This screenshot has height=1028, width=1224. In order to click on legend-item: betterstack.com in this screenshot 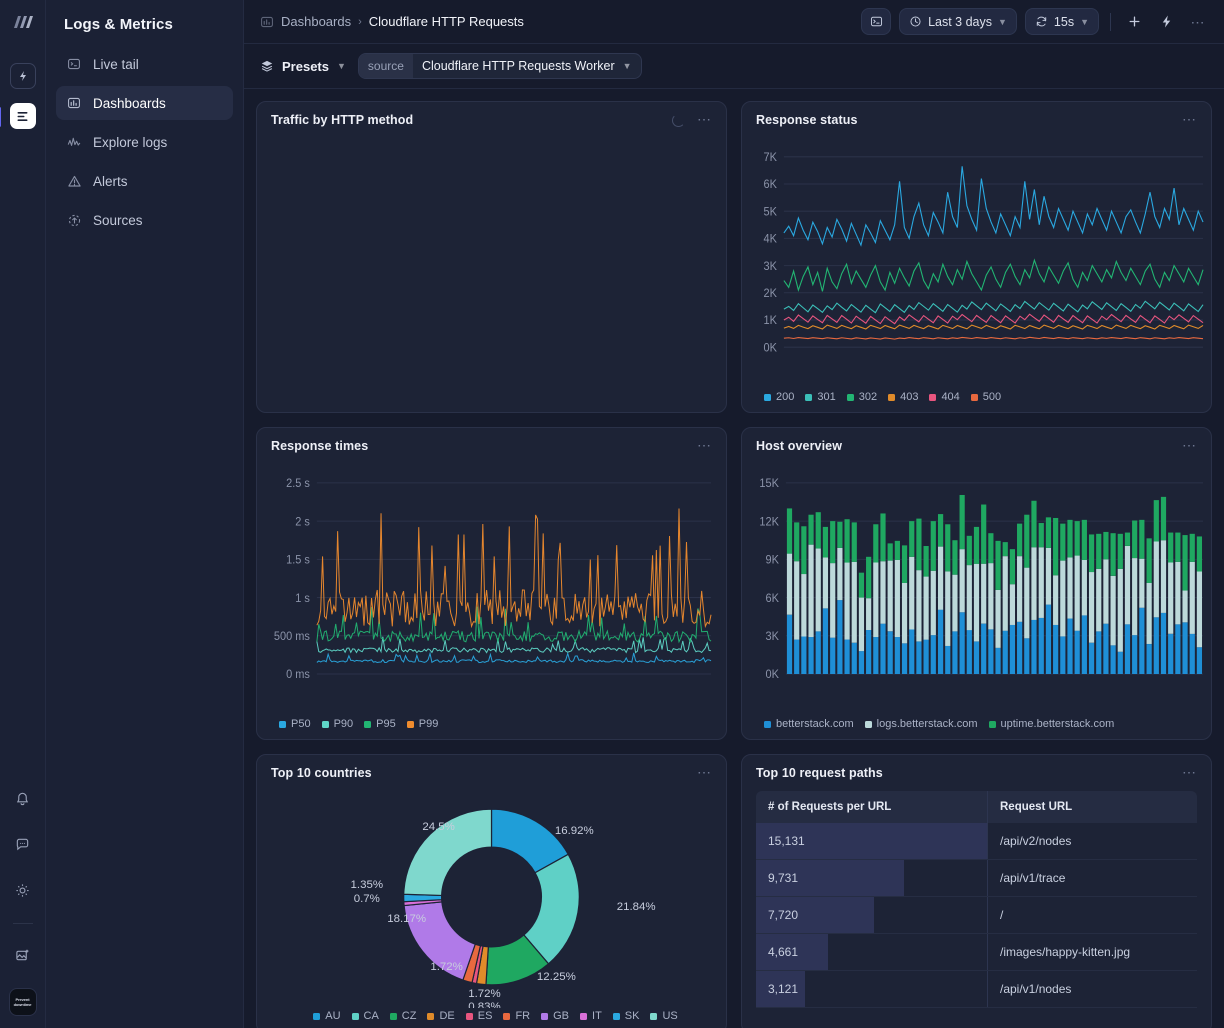, I will do `click(809, 724)`.